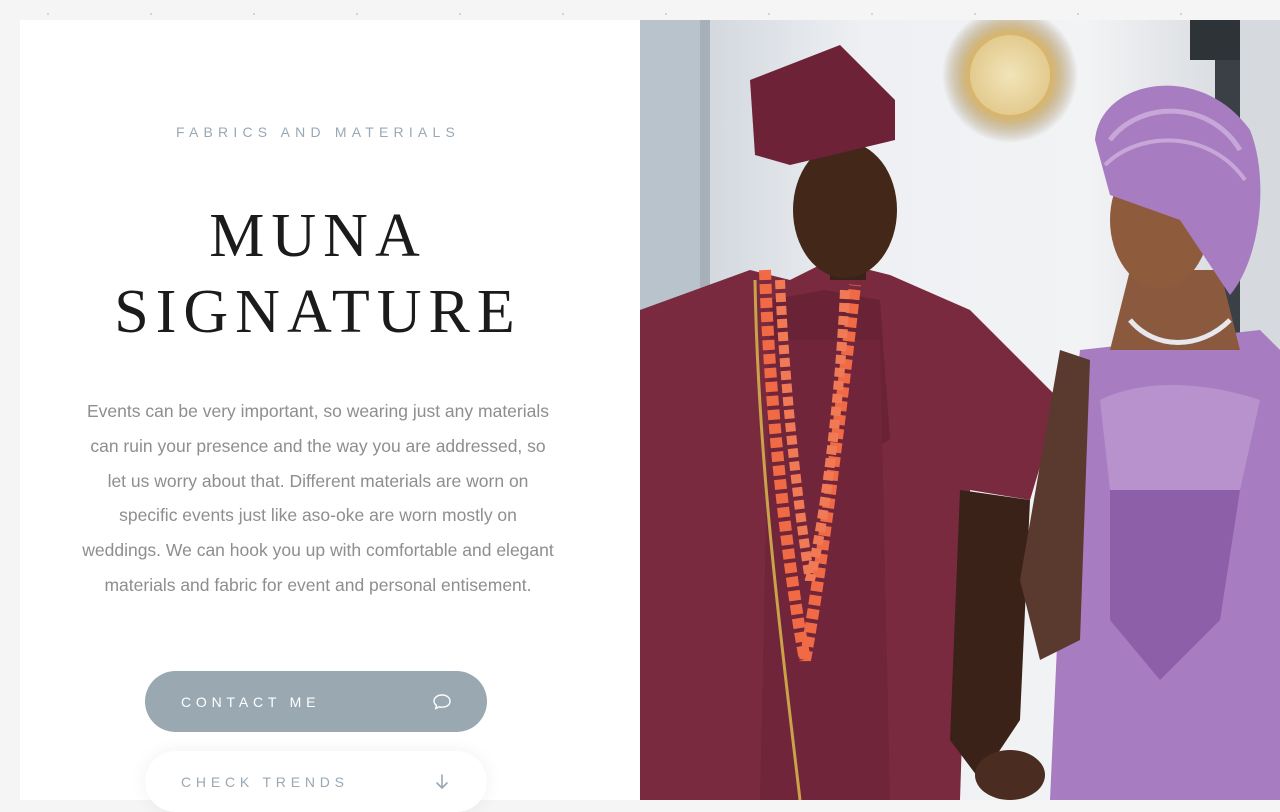  I want to click on check-trends-label: CHECK TRENDS, so click(265, 781).